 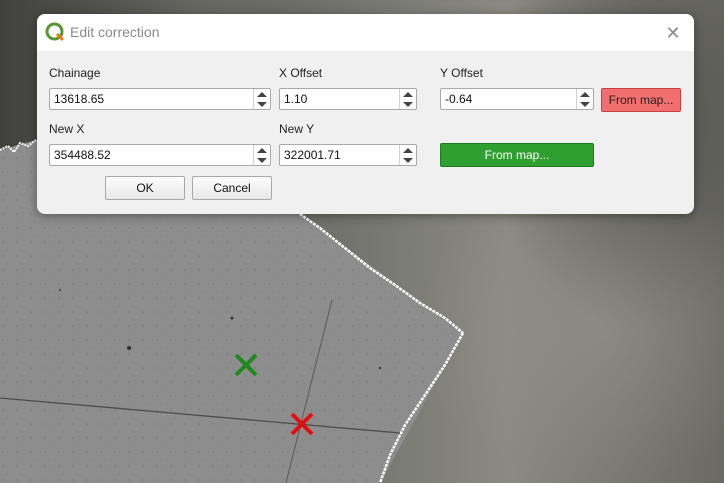 I want to click on chainage-label: Chainage, so click(x=75, y=73).